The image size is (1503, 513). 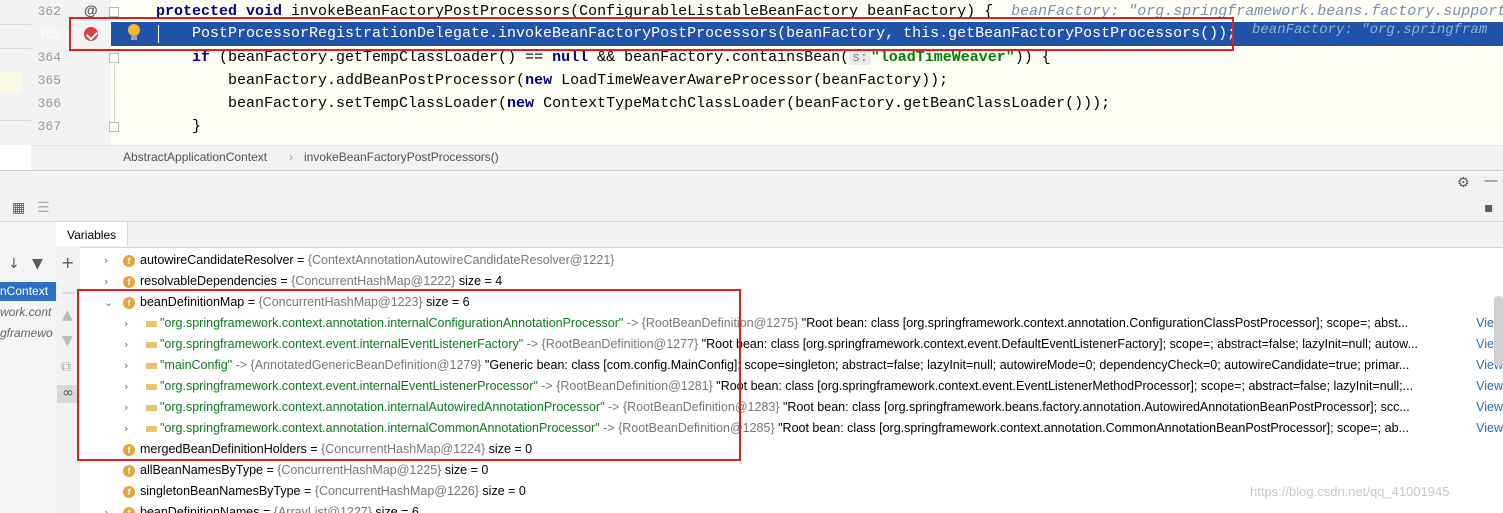 What do you see at coordinates (395, 509) in the screenshot?
I see `variable-size: size = 6` at bounding box center [395, 509].